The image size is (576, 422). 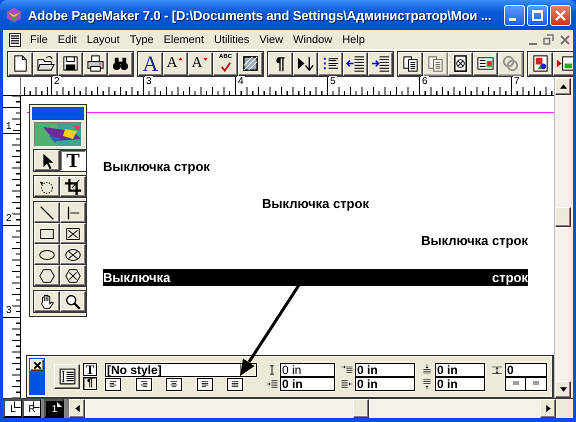 What do you see at coordinates (103, 40) in the screenshot?
I see `menu-item: Layout` at bounding box center [103, 40].